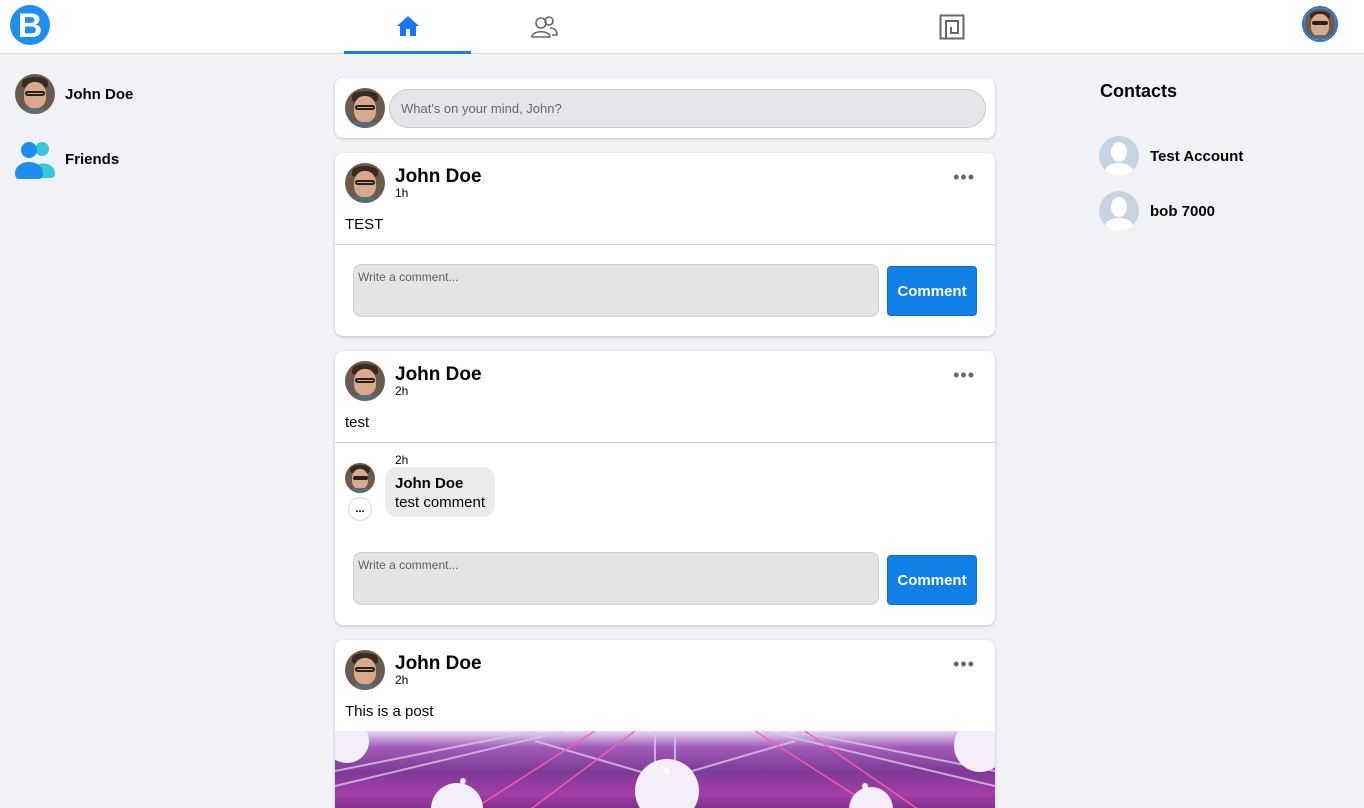 The height and width of the screenshot is (808, 1364). Describe the element at coordinates (402, 460) in the screenshot. I see `comment-time: 2h` at that location.